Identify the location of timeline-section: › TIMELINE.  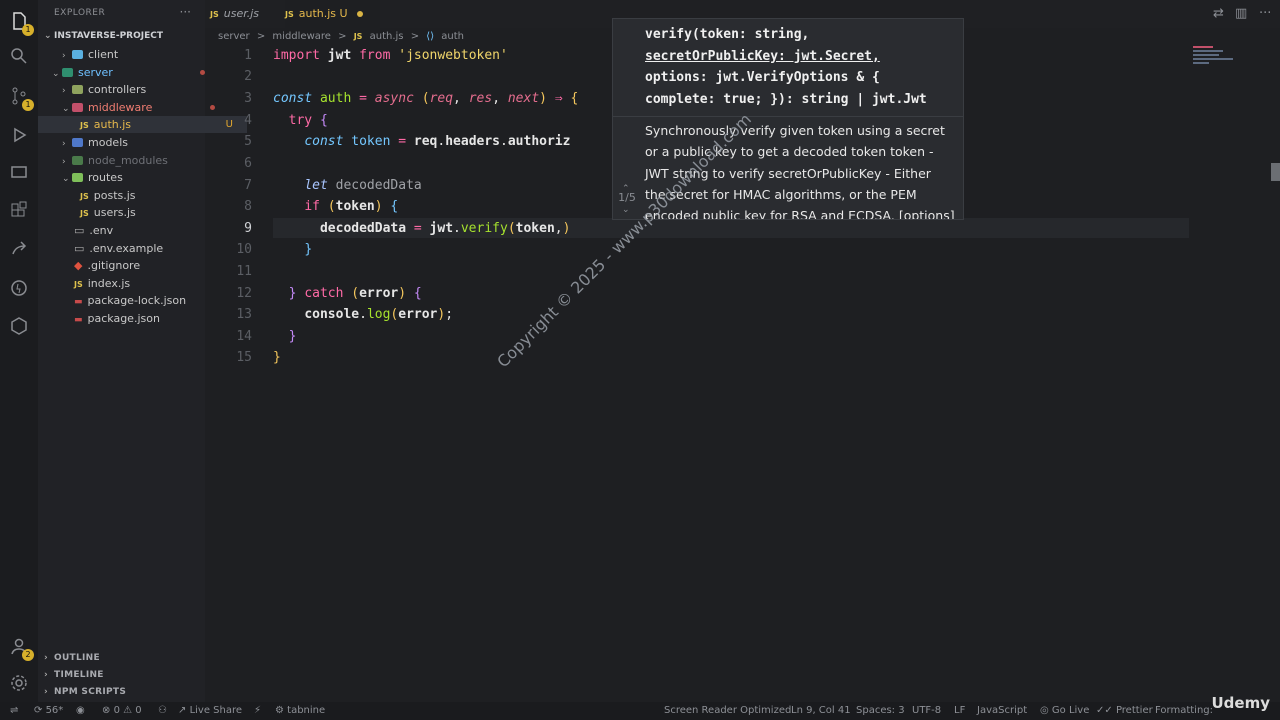
(124, 675).